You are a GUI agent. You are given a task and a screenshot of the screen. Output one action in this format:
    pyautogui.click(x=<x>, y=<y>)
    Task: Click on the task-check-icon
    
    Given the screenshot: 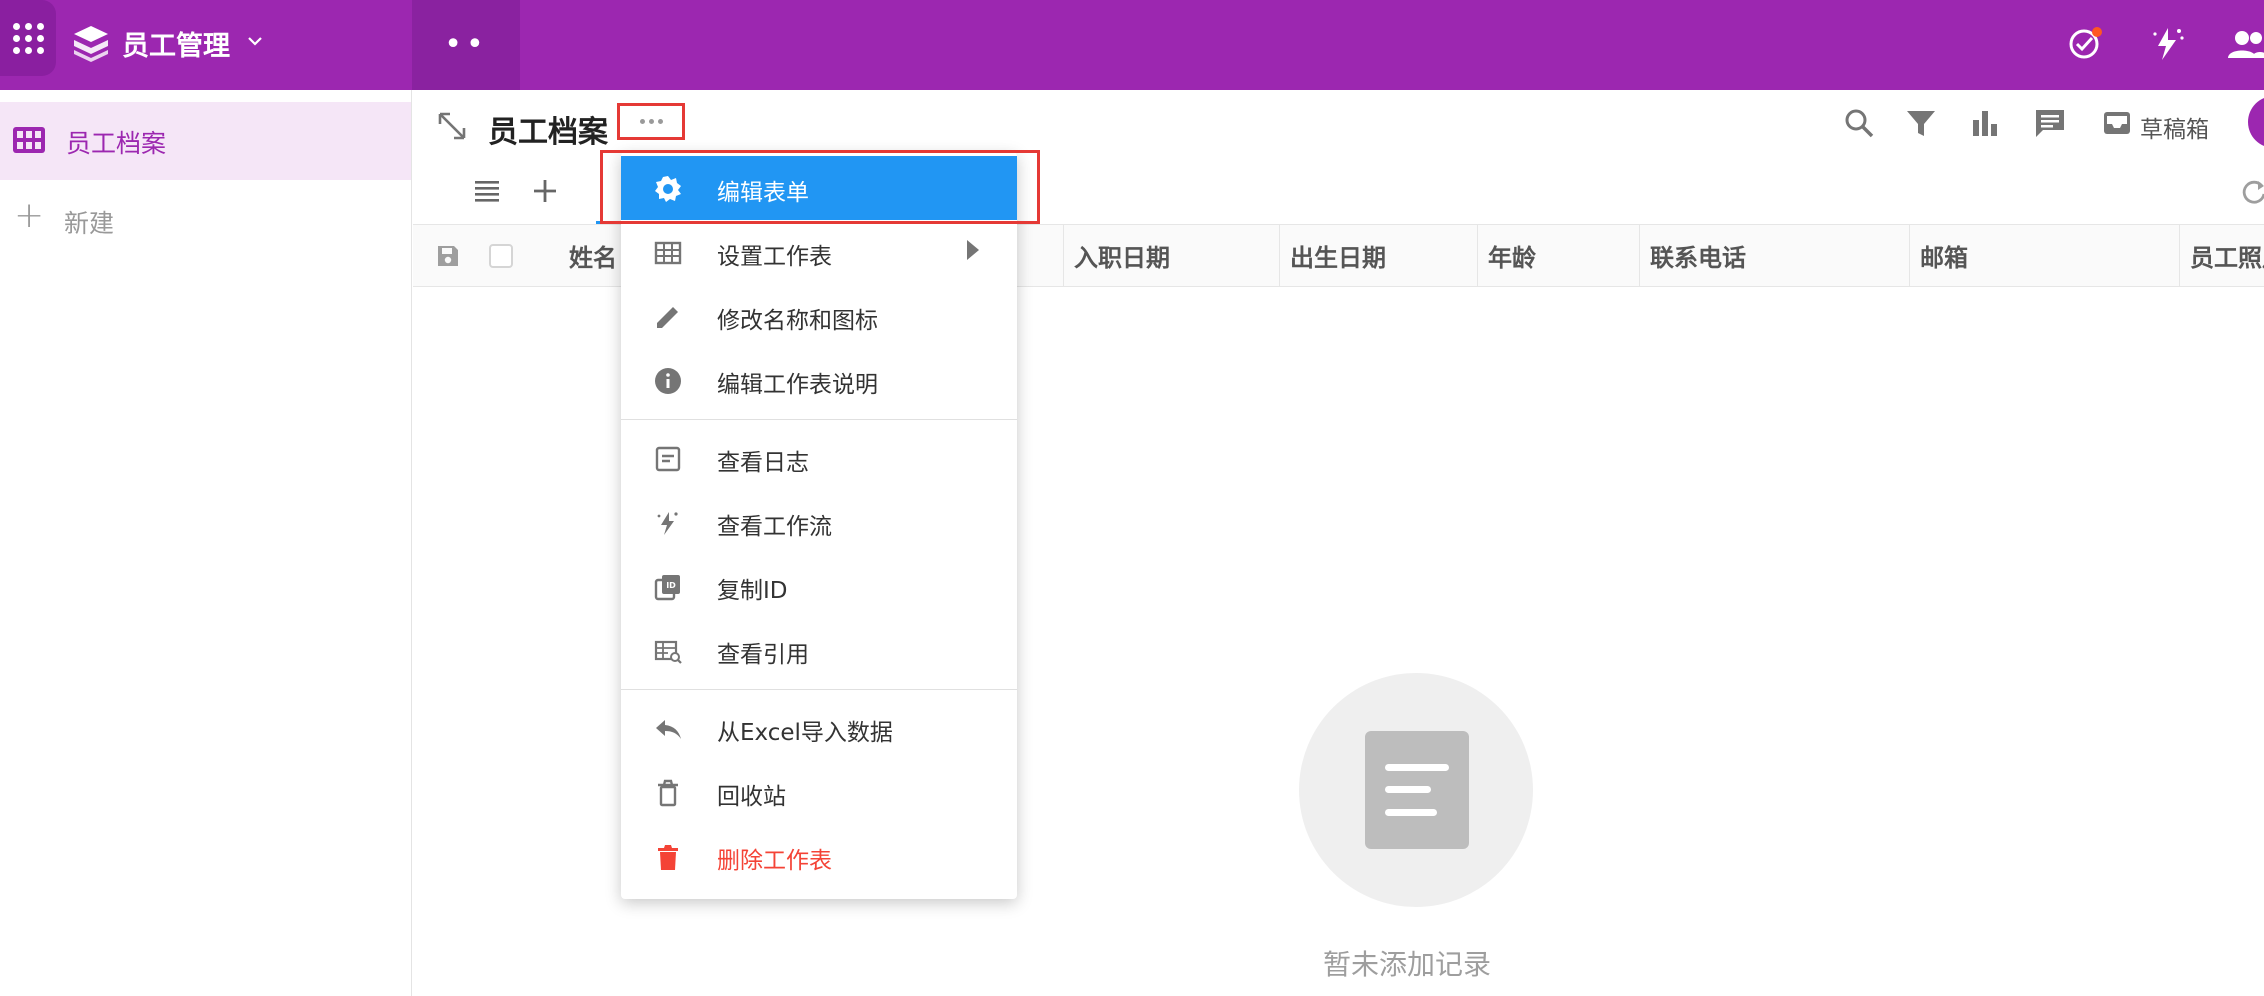 What is the action you would take?
    pyautogui.click(x=2085, y=43)
    